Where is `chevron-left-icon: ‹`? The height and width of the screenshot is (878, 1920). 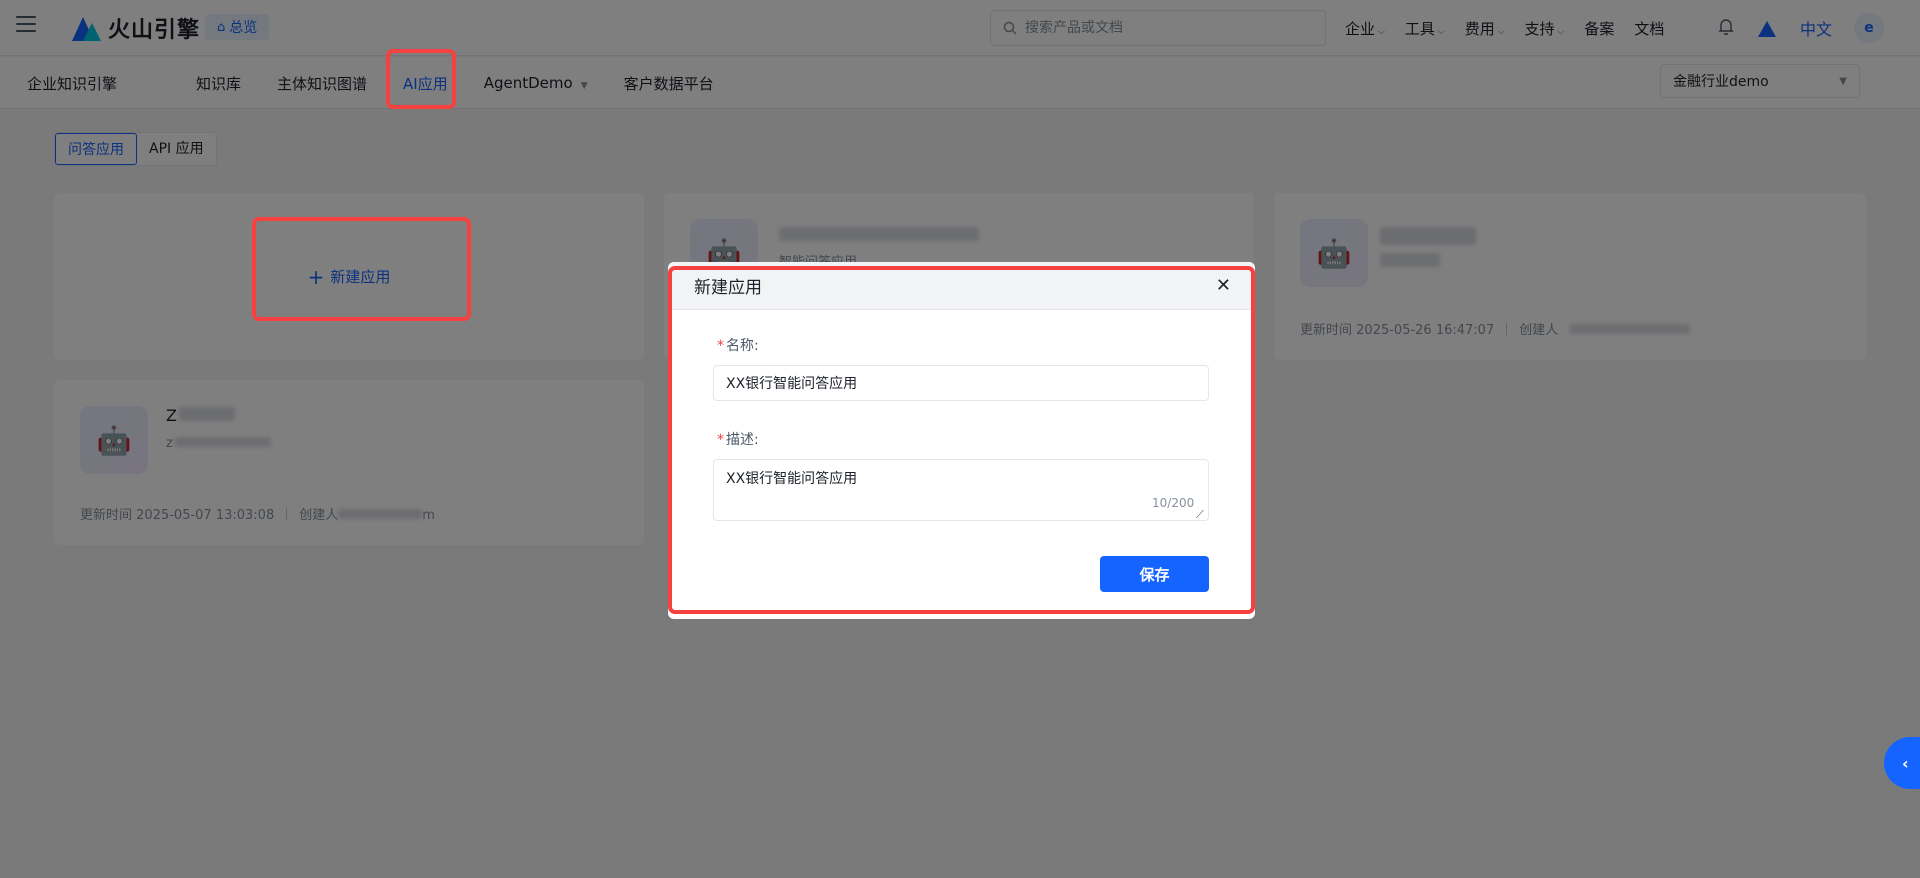 chevron-left-icon: ‹ is located at coordinates (1905, 763).